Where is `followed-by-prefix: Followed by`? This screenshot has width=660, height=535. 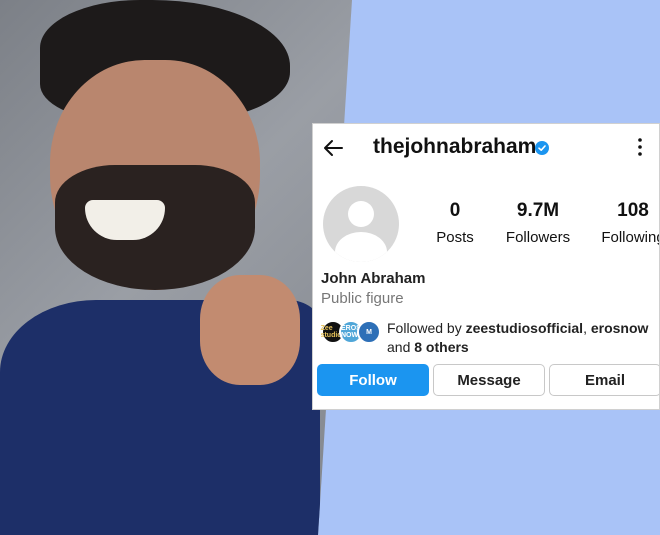
followed-by-prefix: Followed by is located at coordinates (426, 328).